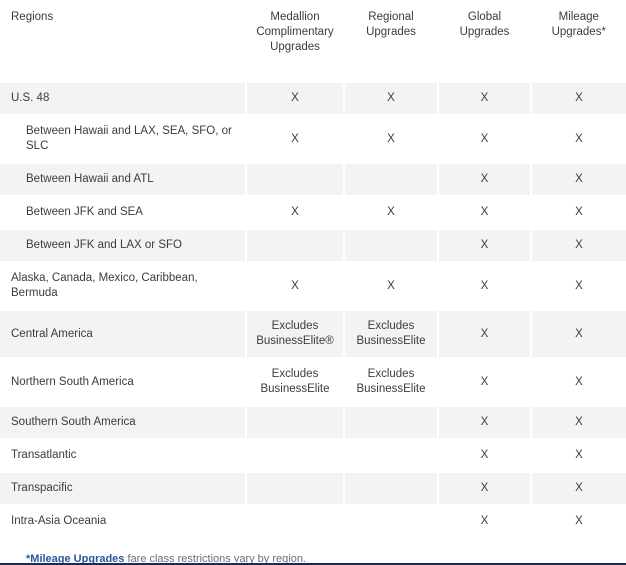 This screenshot has width=626, height=565. I want to click on table-row: Between Hawaii and ATL X X, so click(313, 179).